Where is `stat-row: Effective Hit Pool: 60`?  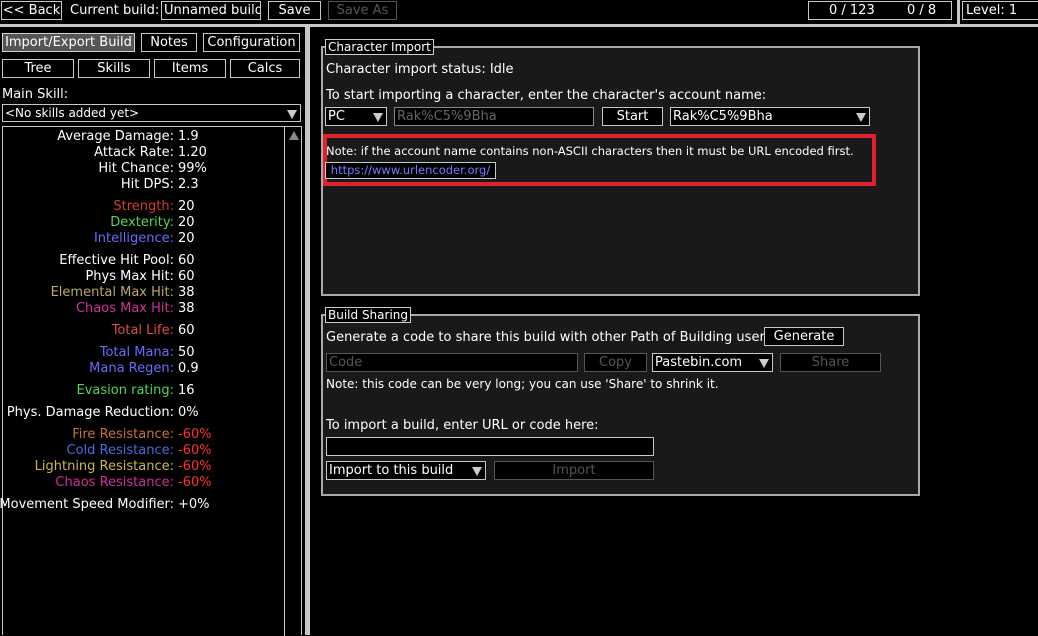 stat-row: Effective Hit Pool: 60 is located at coordinates (152, 261).